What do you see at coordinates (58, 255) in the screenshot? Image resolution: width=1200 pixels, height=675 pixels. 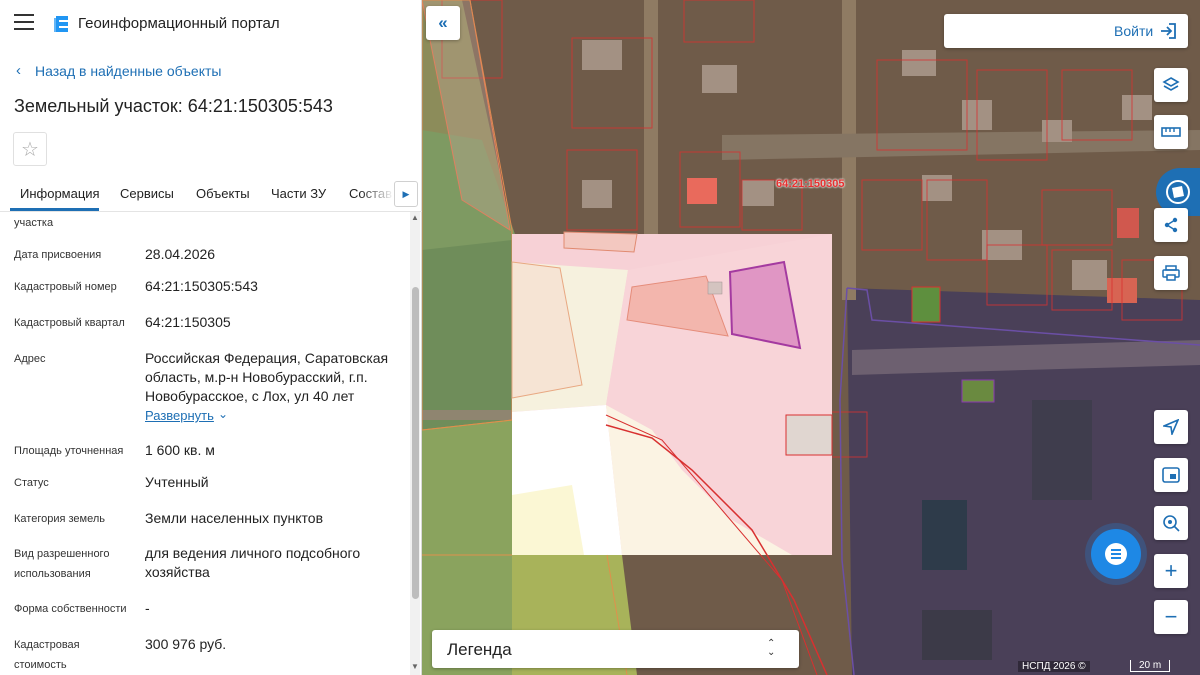 I see `info-label-assign-date: Дата присвоения` at bounding box center [58, 255].